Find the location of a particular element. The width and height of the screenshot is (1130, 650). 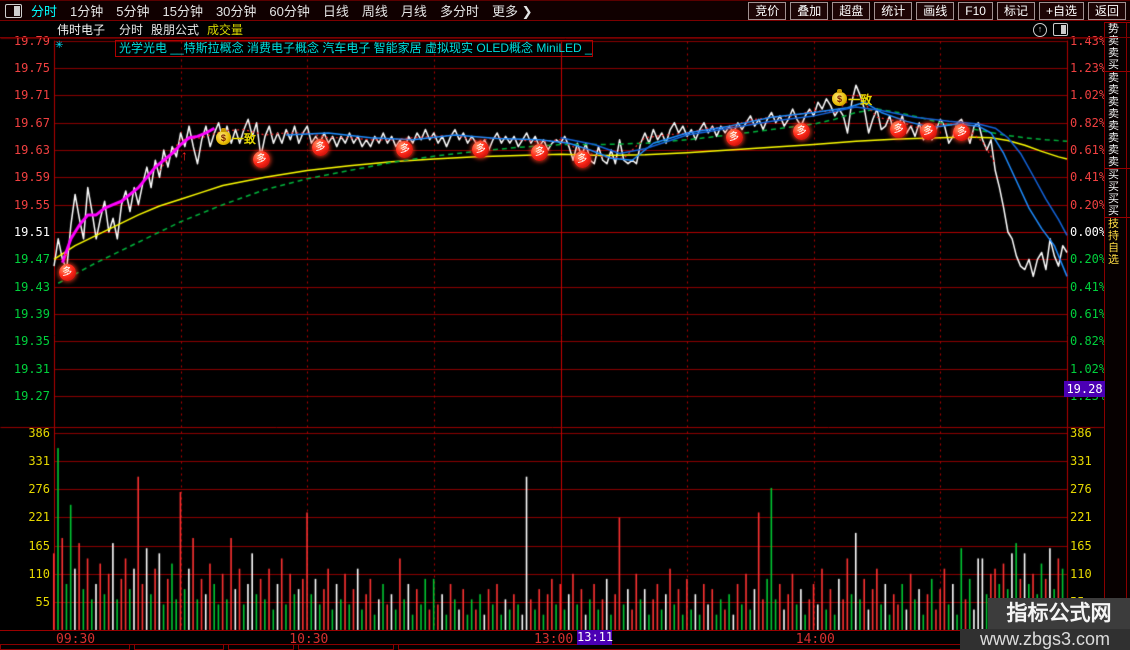

watermark-url: www.zbgs3.com is located at coordinates (1045, 639).